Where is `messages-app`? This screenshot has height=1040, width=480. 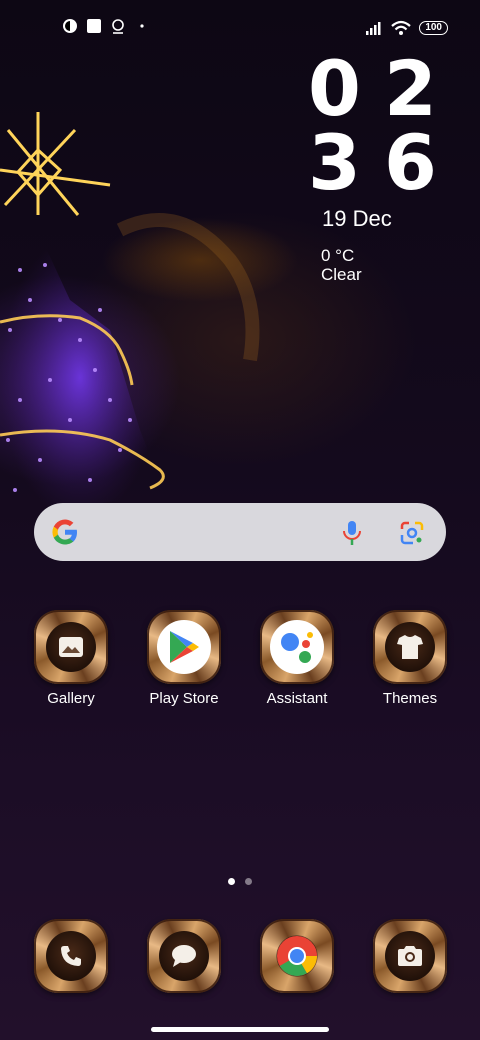 messages-app is located at coordinates (184, 956).